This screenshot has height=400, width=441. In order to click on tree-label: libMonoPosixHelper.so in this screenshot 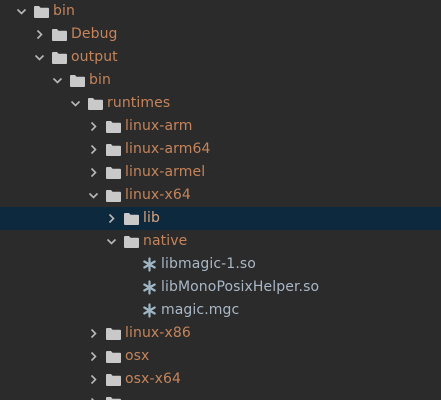, I will do `click(240, 287)`.